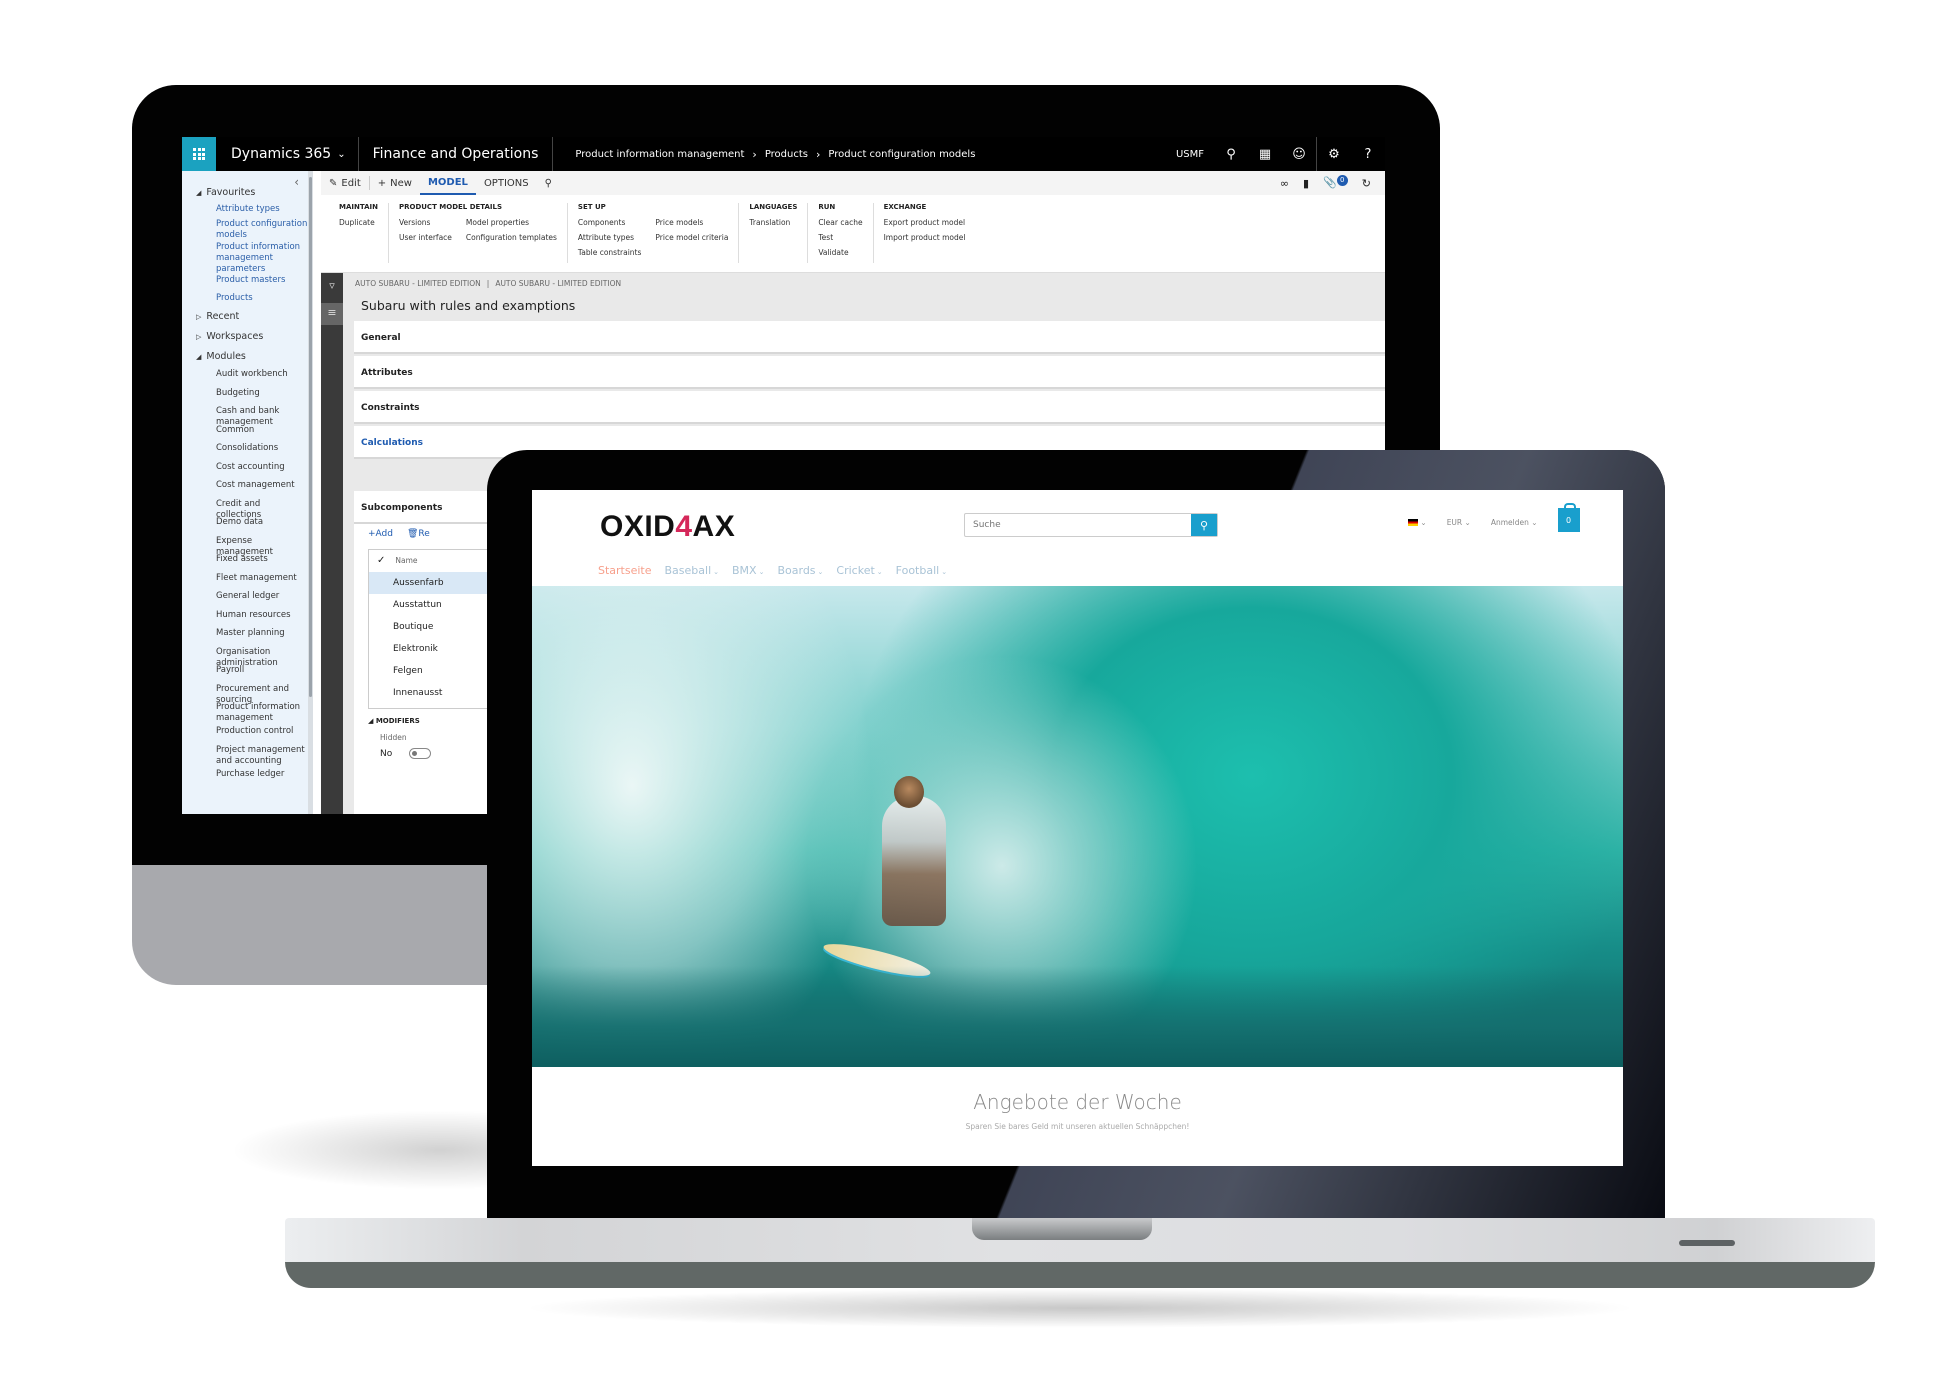 The image size is (1951, 1400). What do you see at coordinates (609, 222) in the screenshot?
I see `ribbon-button: Components` at bounding box center [609, 222].